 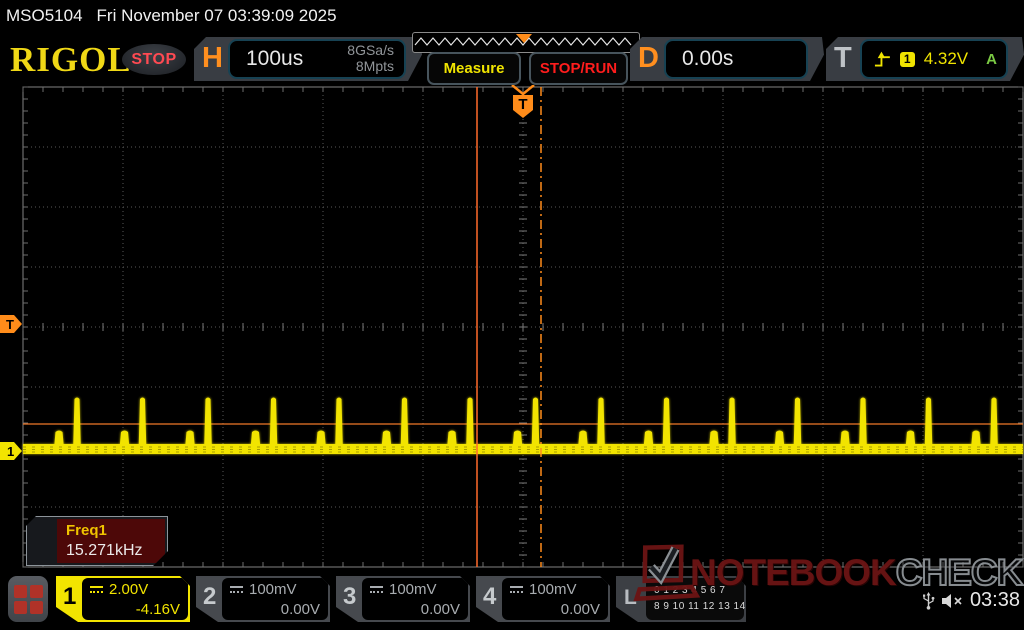 What do you see at coordinates (111, 541) in the screenshot?
I see `measurement-panel: Freq1 15.271kHz` at bounding box center [111, 541].